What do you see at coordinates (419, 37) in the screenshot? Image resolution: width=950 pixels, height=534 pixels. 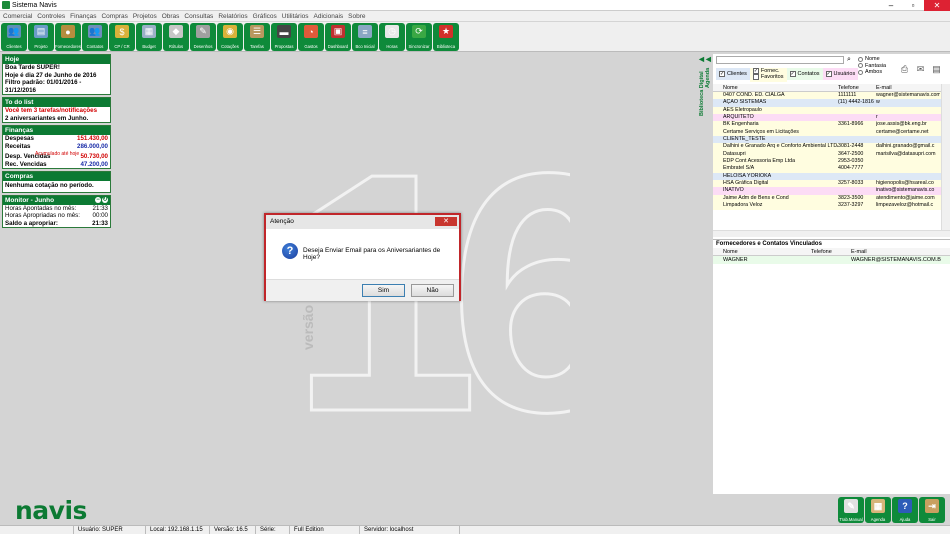 I see `toolbar-button-sincronizar: ⟳ Sincronizar` at bounding box center [419, 37].